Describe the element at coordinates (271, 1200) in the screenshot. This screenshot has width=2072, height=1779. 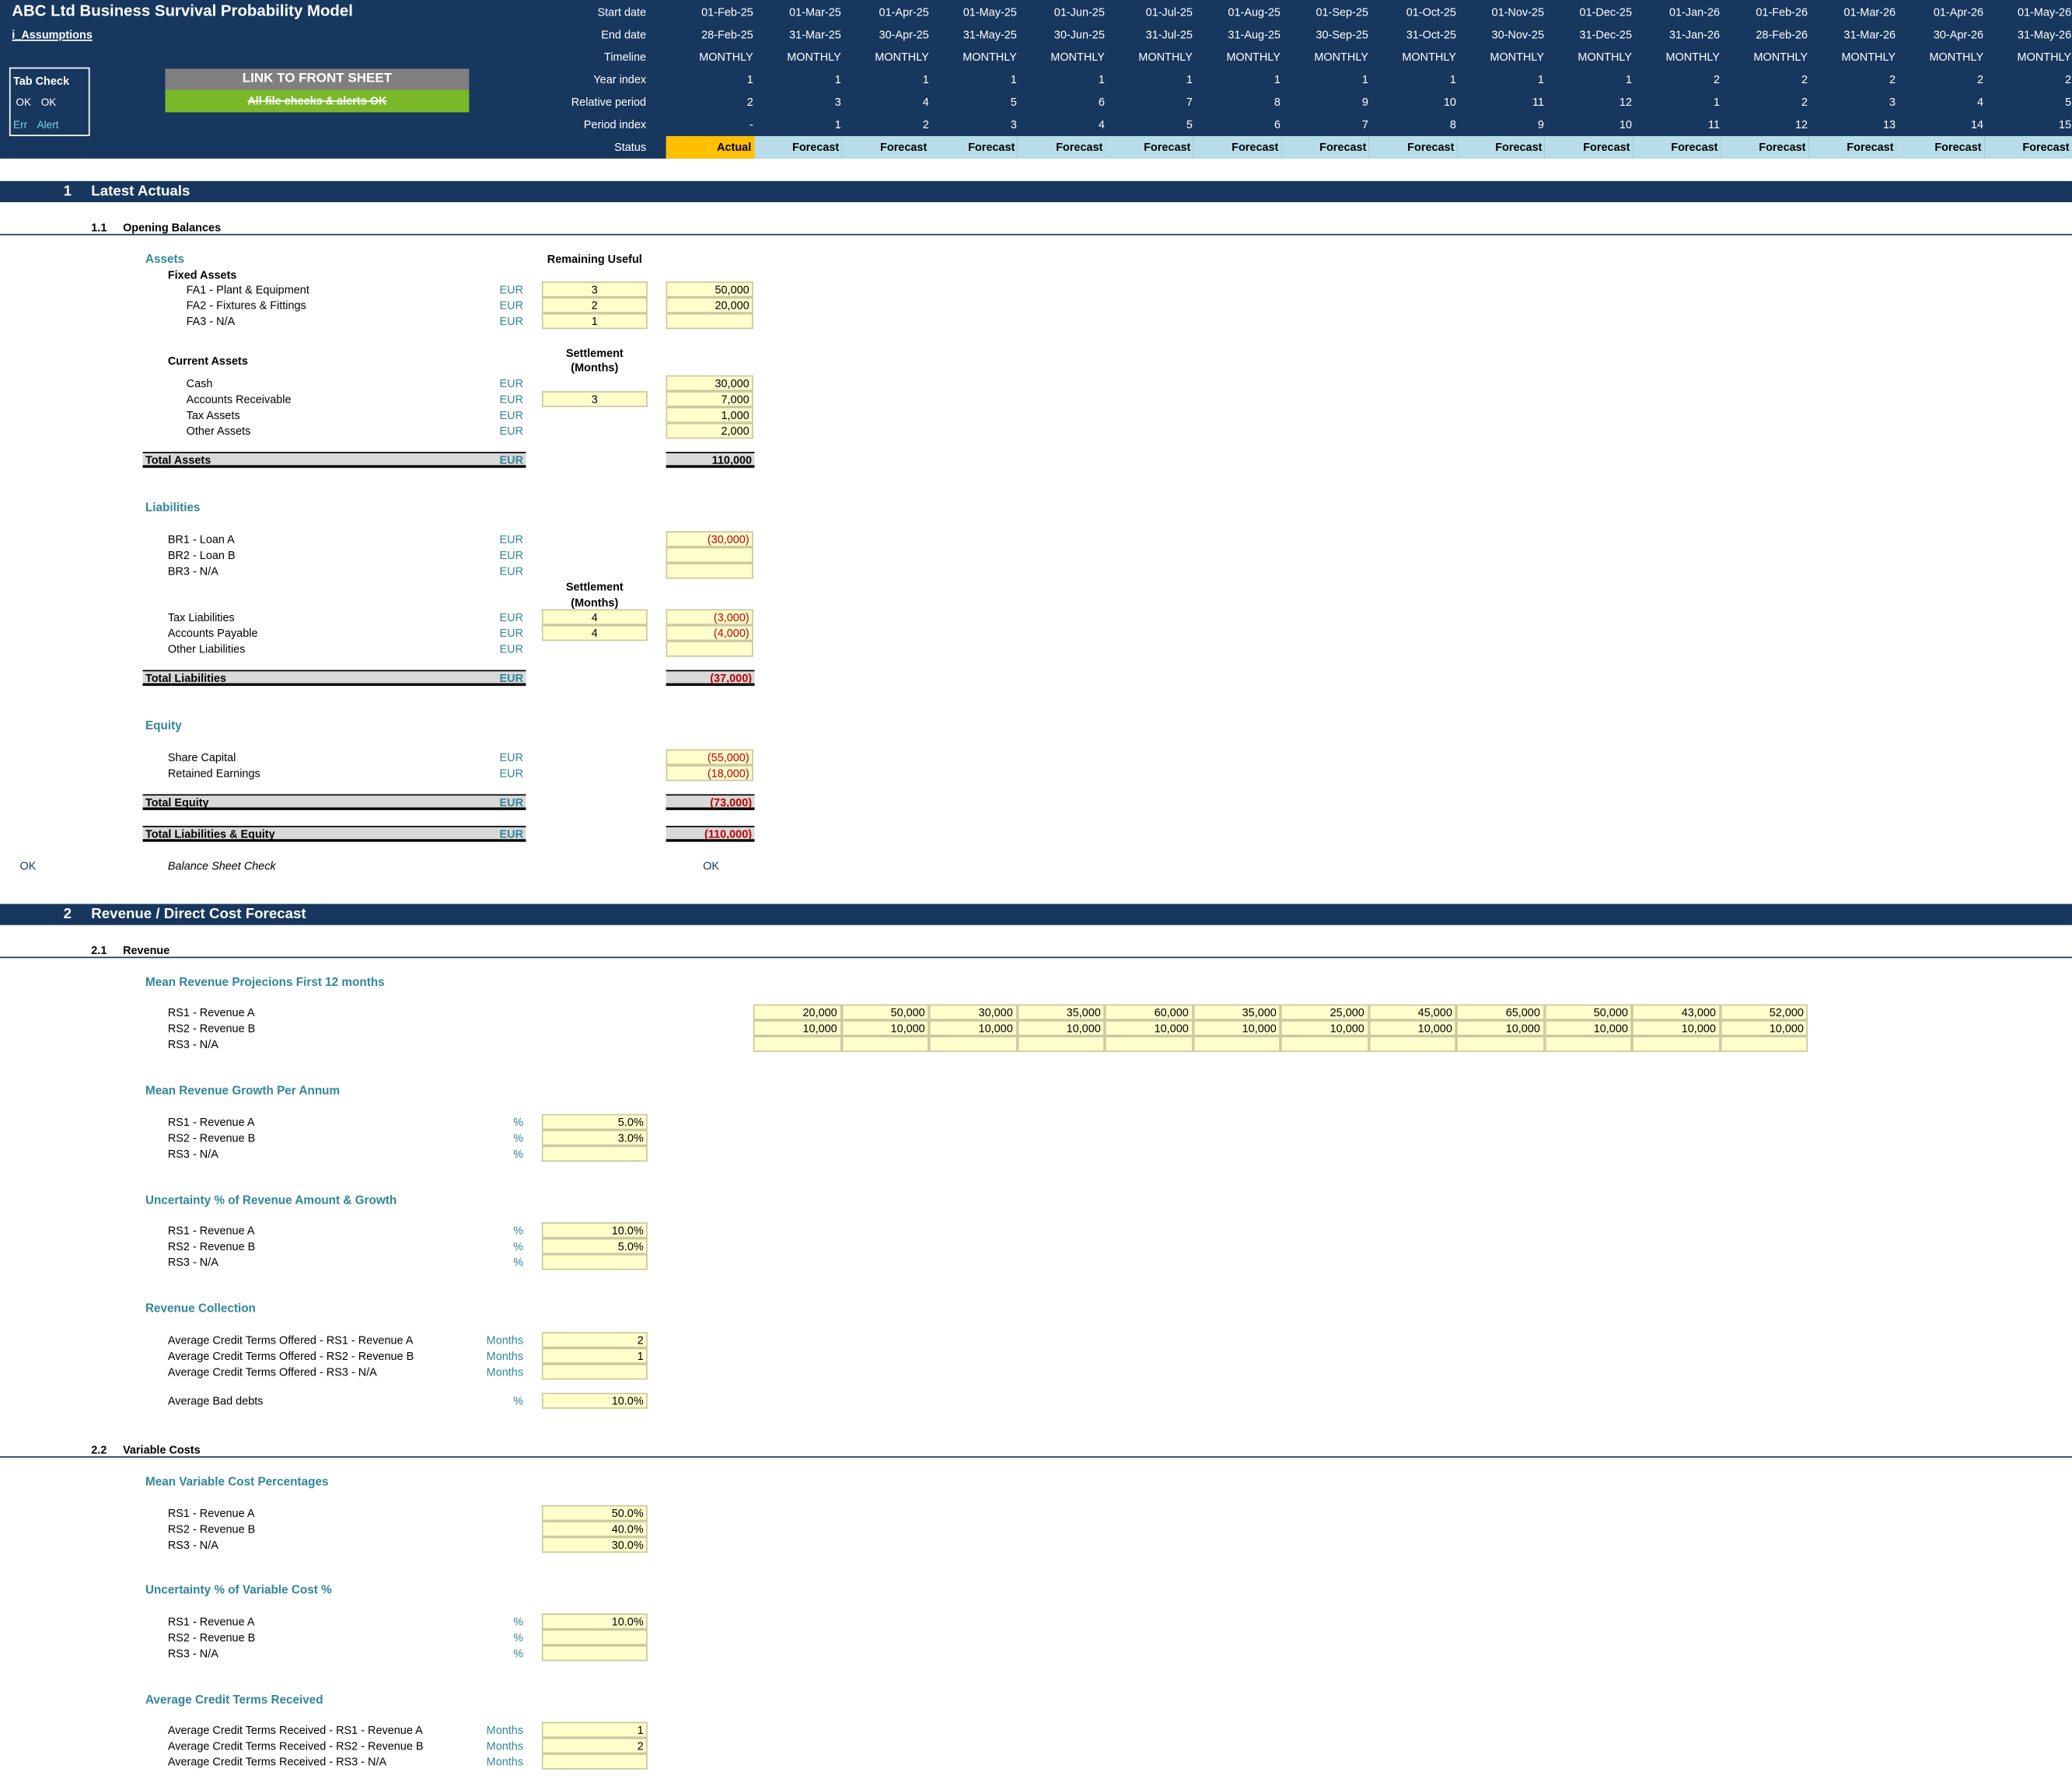
I see `revenue-uncertainty-heading: Uncertainty % of Revenue Amount & Growth` at that location.